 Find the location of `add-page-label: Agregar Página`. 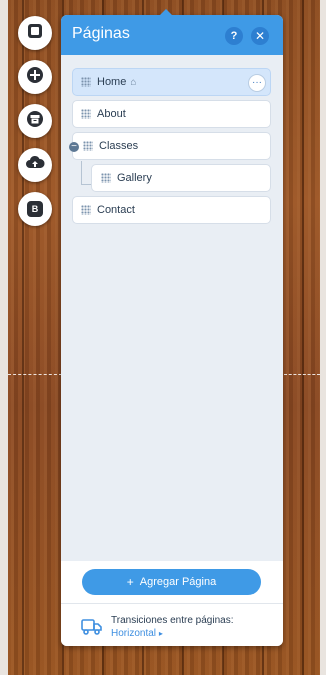

add-page-label: Agregar Página is located at coordinates (178, 582).